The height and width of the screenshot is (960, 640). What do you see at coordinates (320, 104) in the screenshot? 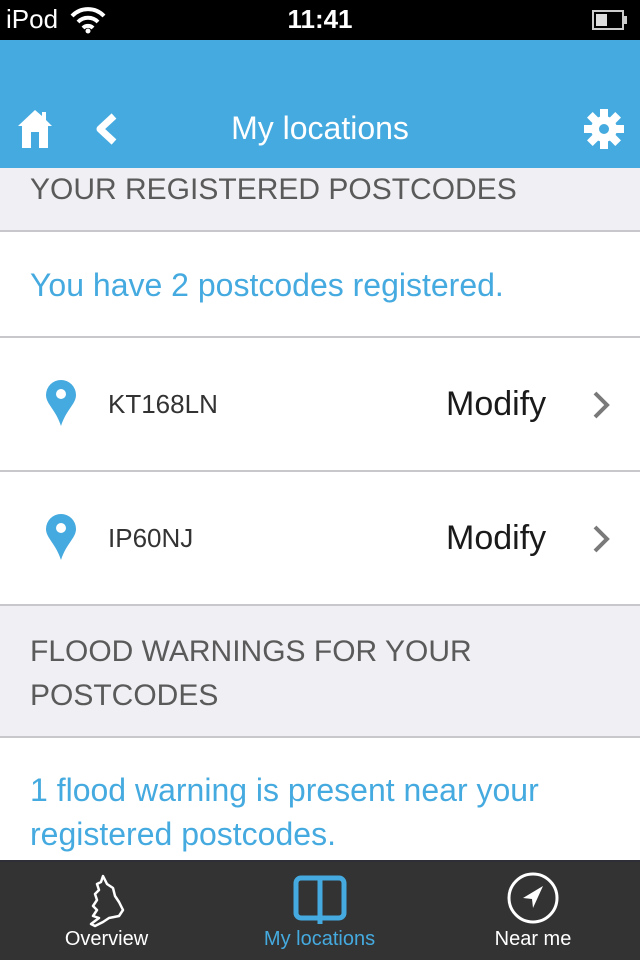
I see `nav-bar: My locations` at bounding box center [320, 104].